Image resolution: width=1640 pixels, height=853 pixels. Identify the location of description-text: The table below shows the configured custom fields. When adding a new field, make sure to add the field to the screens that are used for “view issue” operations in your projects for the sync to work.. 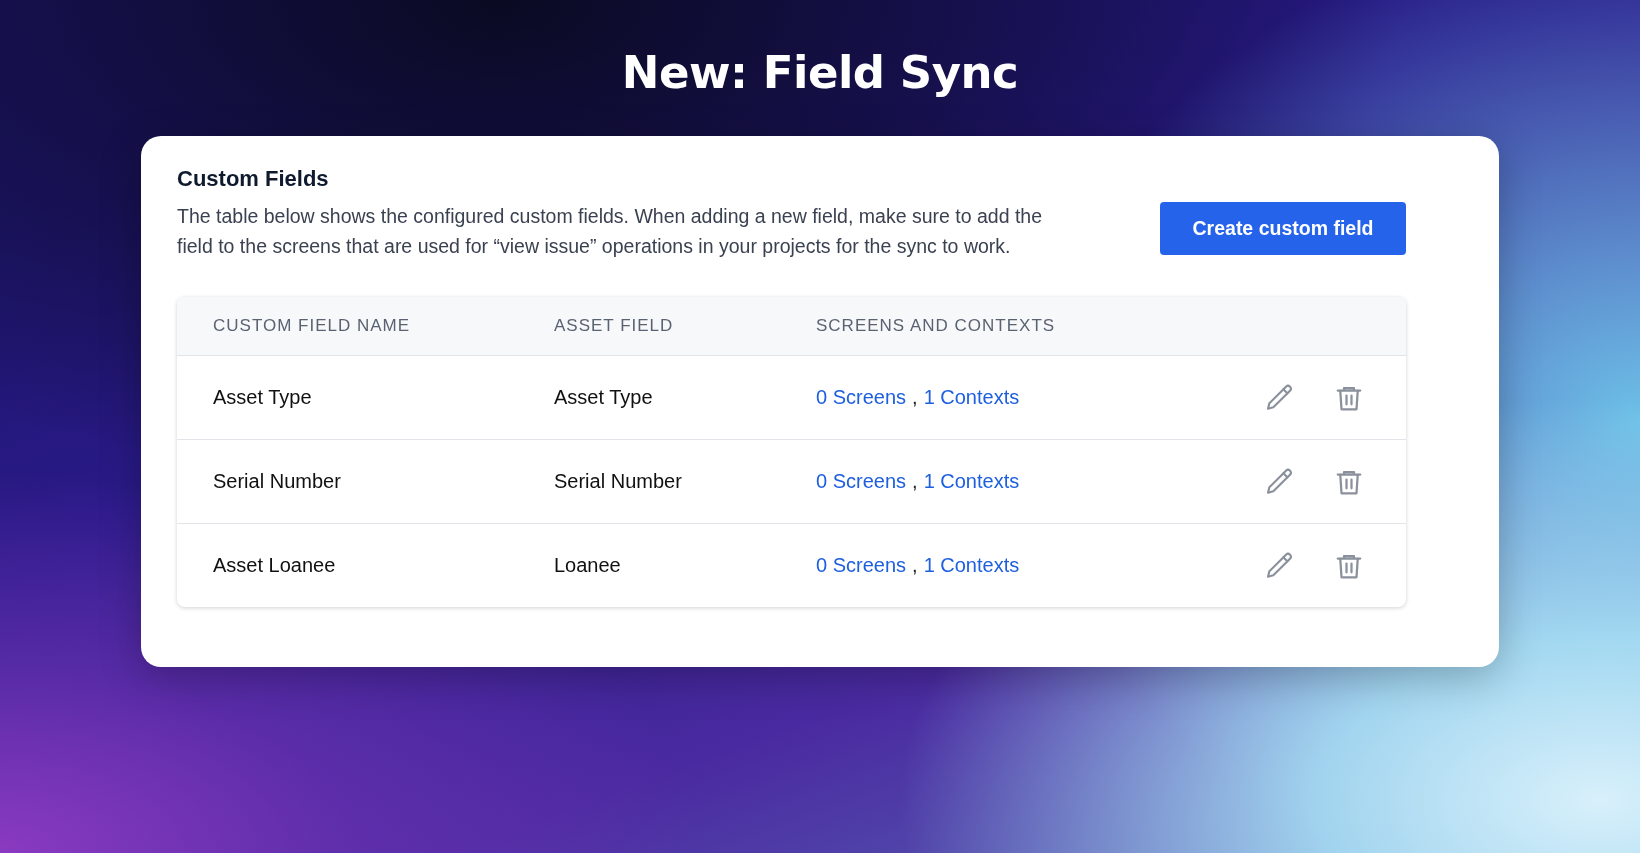
(610, 231).